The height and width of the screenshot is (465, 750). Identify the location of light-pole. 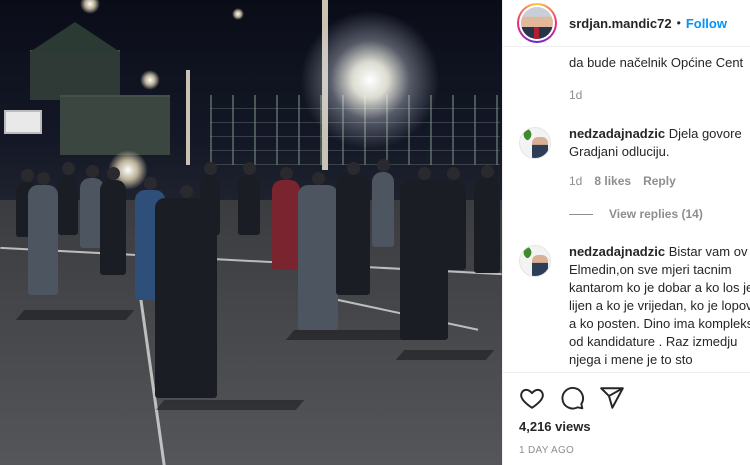
(188, 117).